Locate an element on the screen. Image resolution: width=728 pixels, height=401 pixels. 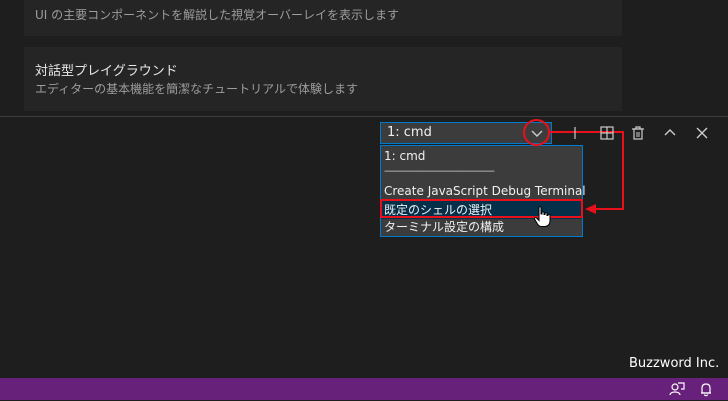
hand-cursor-icon is located at coordinates (542, 219).